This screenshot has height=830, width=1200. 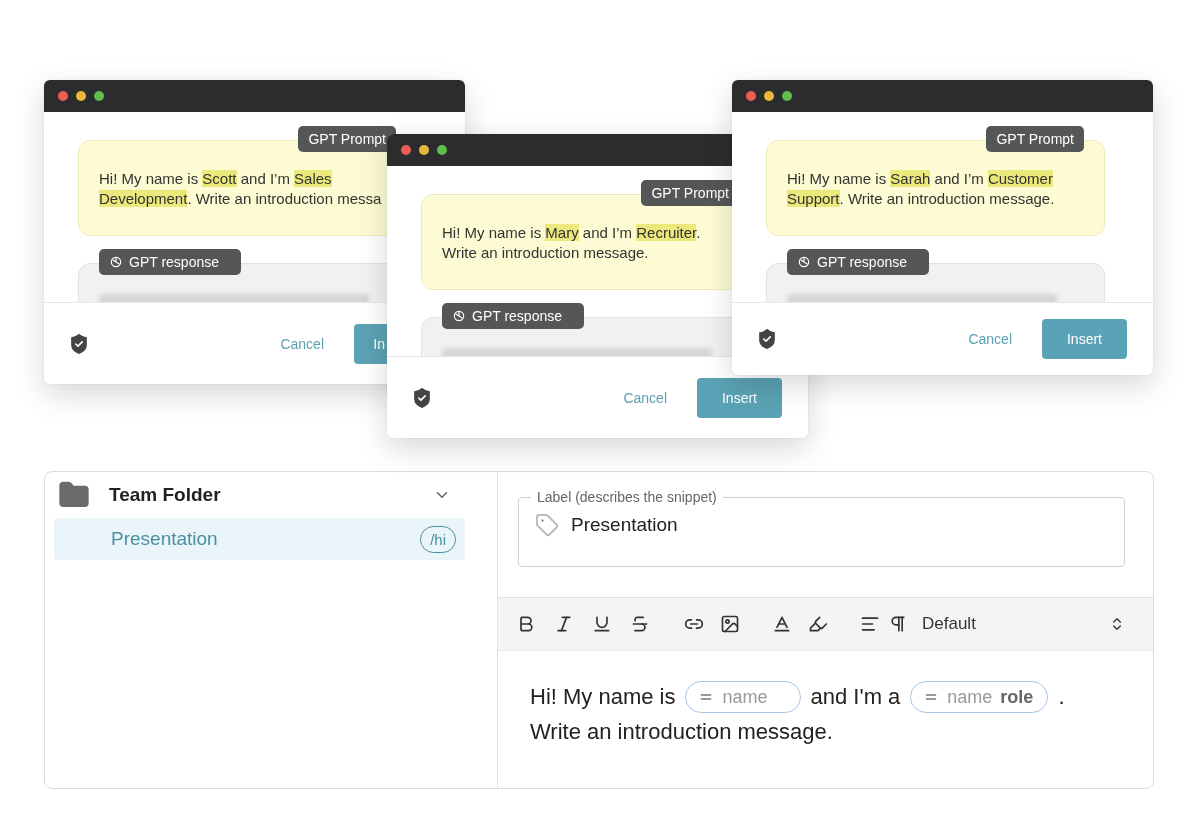 What do you see at coordinates (164, 539) in the screenshot?
I see `snippet-label: Presentation` at bounding box center [164, 539].